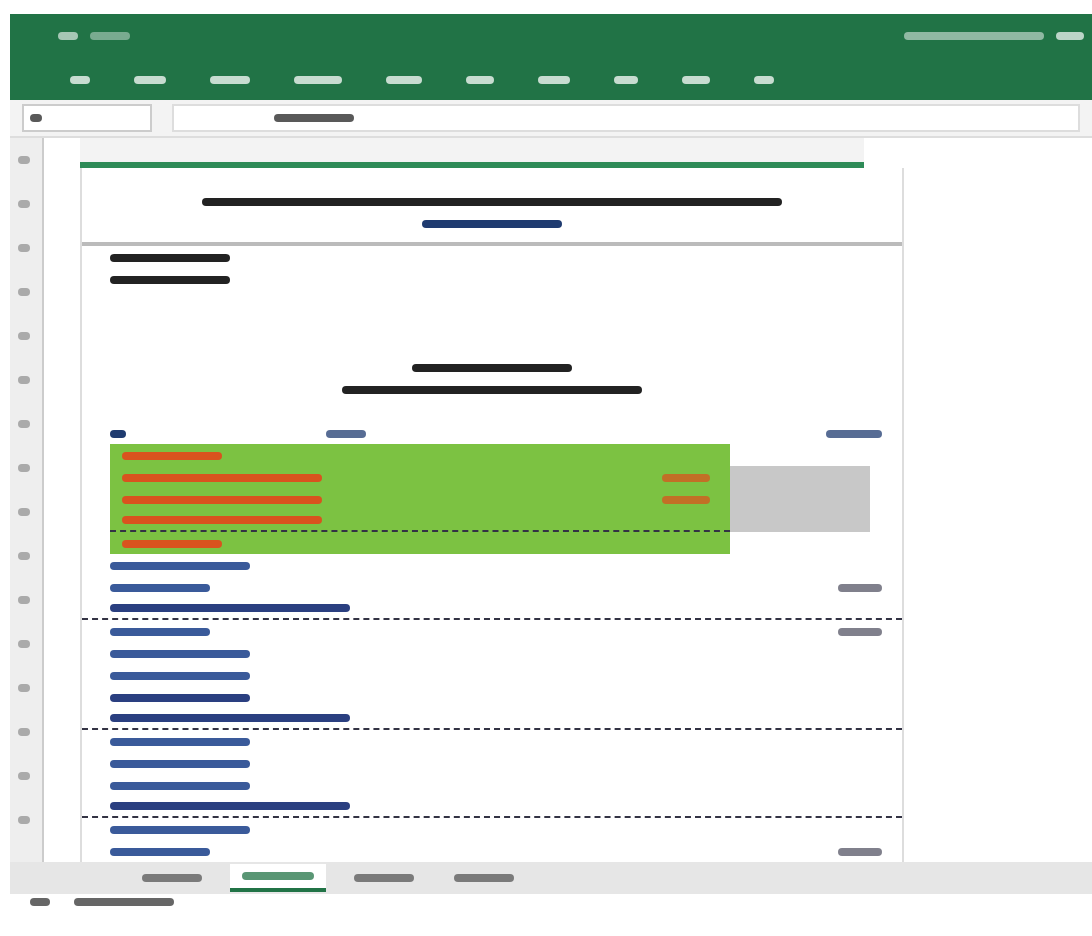 The height and width of the screenshot is (936, 1092). I want to click on formula-bar, so click(626, 118).